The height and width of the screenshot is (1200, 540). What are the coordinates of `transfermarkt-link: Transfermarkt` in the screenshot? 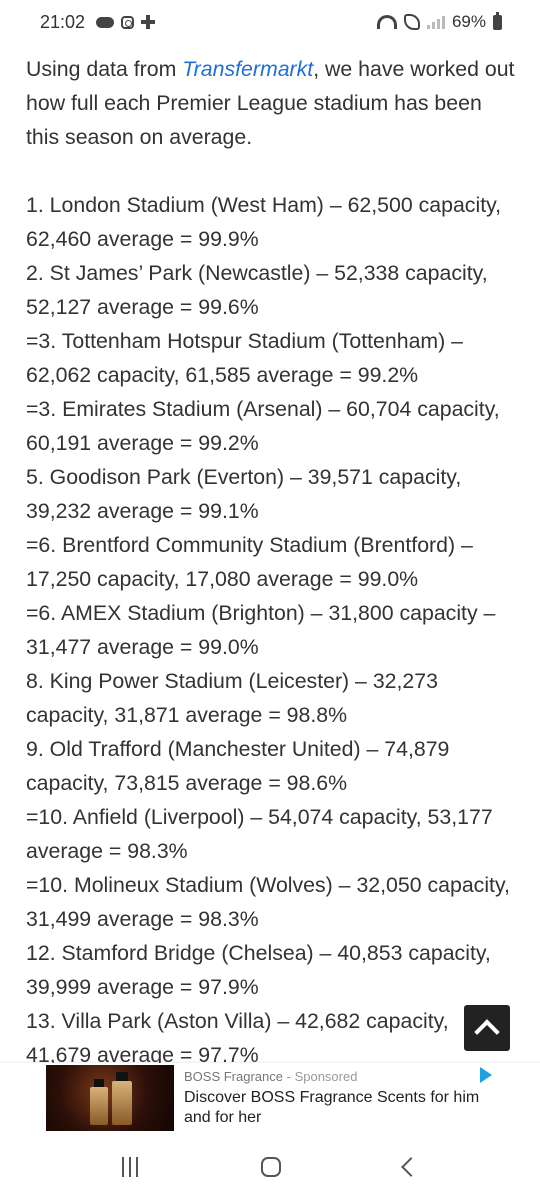 It's located at (247, 69).